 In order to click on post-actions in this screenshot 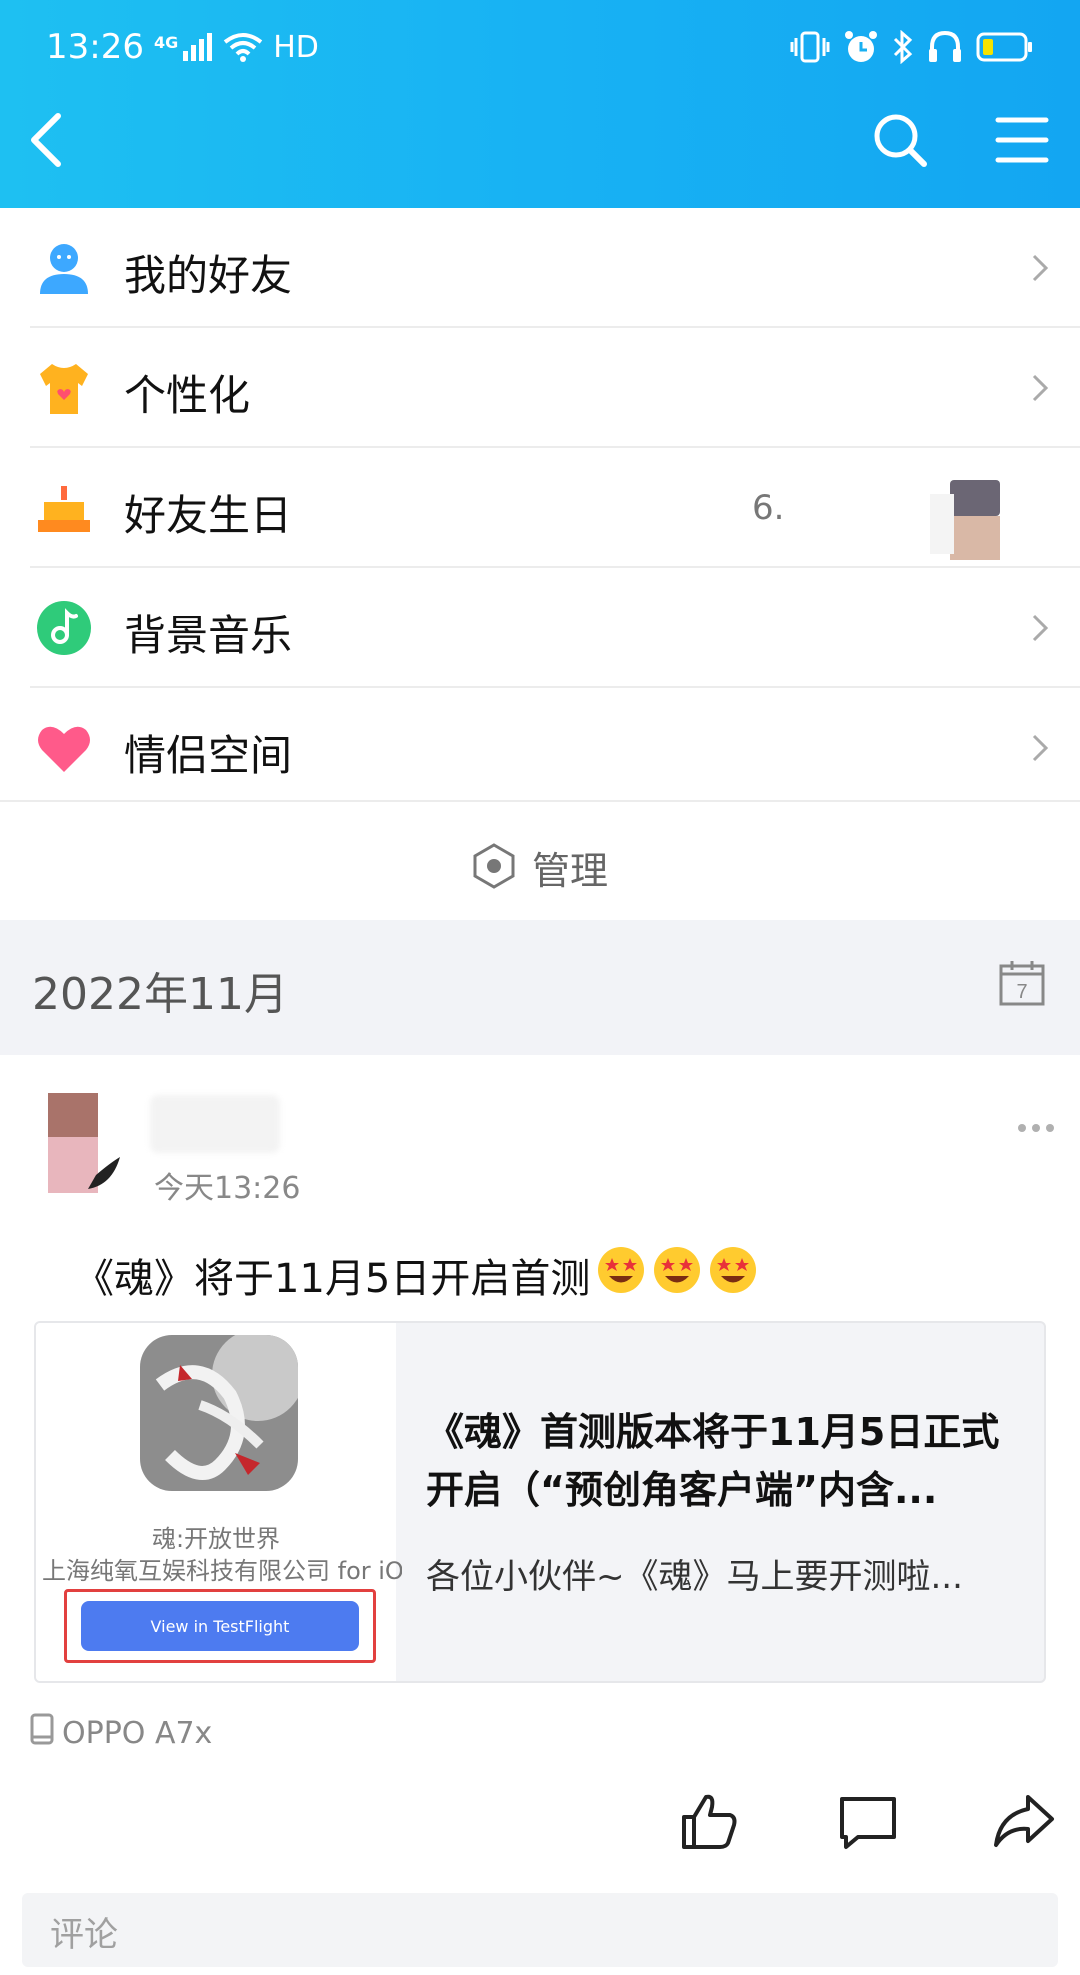, I will do `click(540, 1825)`.